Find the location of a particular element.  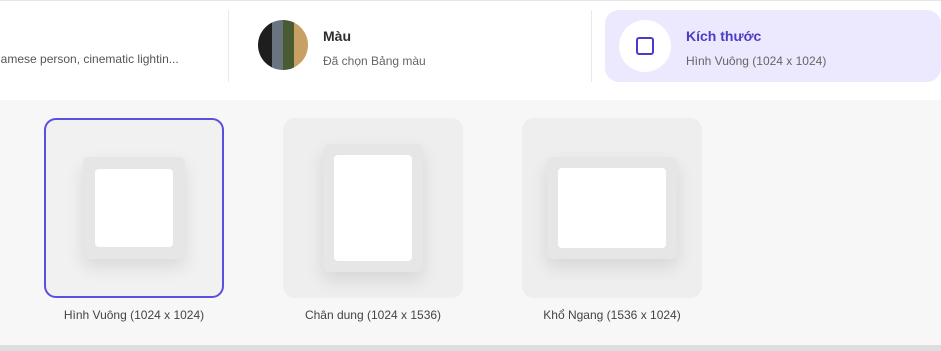

size-option-square is located at coordinates (134, 208).